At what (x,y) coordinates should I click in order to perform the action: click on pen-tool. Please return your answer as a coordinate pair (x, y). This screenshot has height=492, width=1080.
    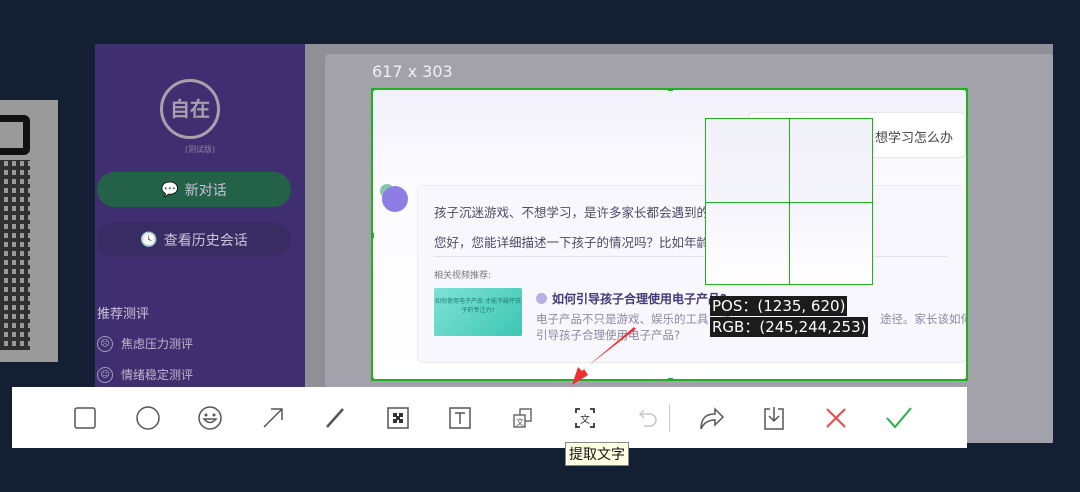
    Looking at the image, I should click on (335, 418).